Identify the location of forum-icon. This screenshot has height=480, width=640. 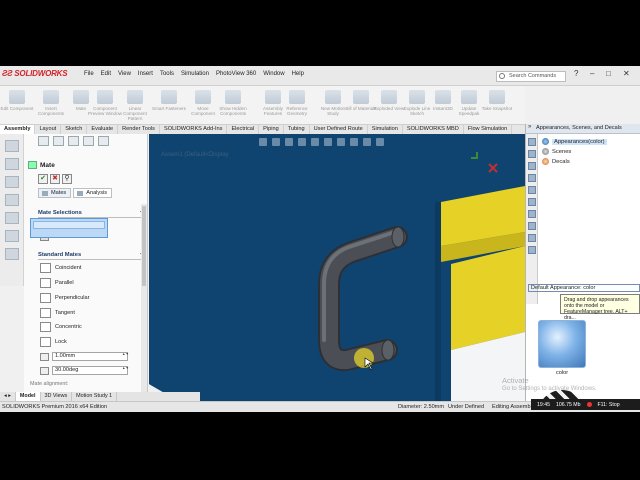
(532, 214).